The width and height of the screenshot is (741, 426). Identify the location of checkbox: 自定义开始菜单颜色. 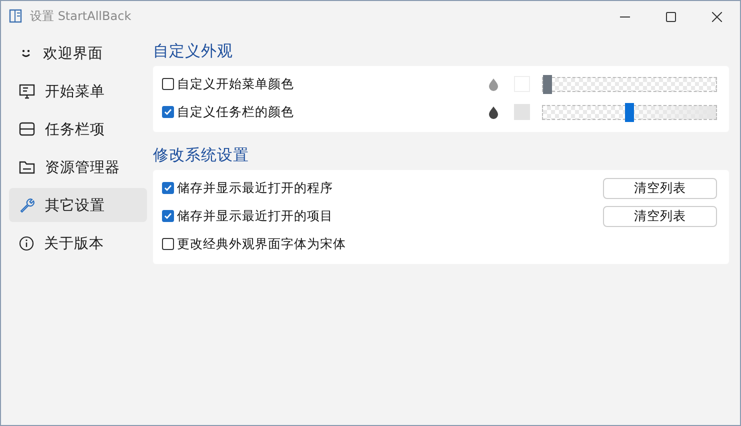
(228, 84).